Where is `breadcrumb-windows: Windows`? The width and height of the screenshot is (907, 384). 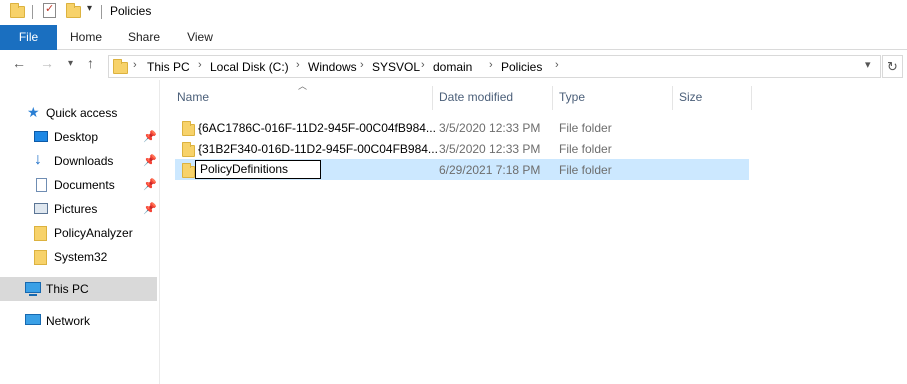
breadcrumb-windows: Windows is located at coordinates (332, 67).